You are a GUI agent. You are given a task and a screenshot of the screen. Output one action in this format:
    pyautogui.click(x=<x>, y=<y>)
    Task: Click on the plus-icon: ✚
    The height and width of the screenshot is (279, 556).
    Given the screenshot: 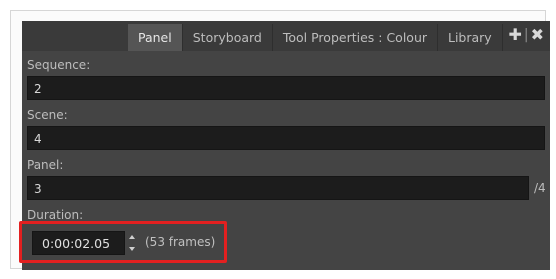 What is the action you would take?
    pyautogui.click(x=514, y=35)
    